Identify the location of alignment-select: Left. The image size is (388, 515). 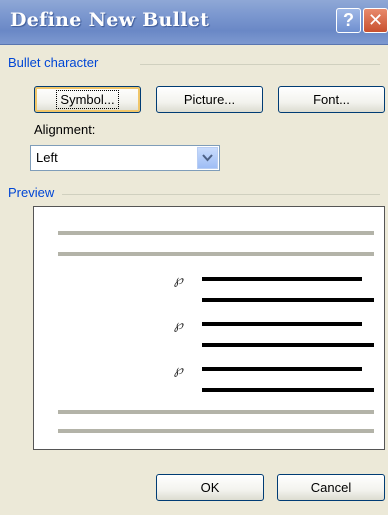
(125, 158).